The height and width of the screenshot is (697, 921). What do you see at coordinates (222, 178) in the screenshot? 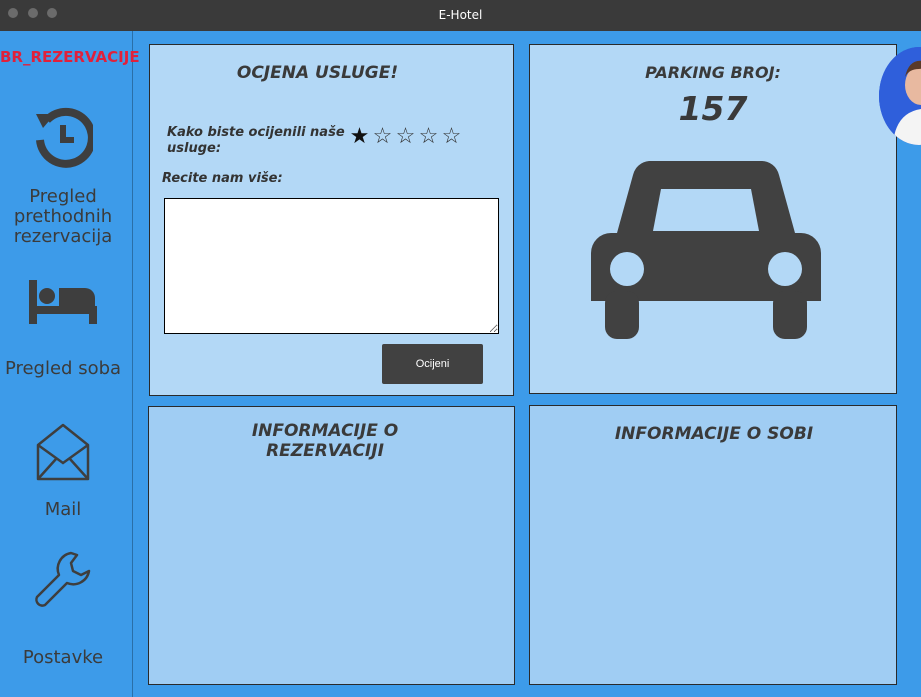
I see `comment-label: Recite nam više:` at bounding box center [222, 178].